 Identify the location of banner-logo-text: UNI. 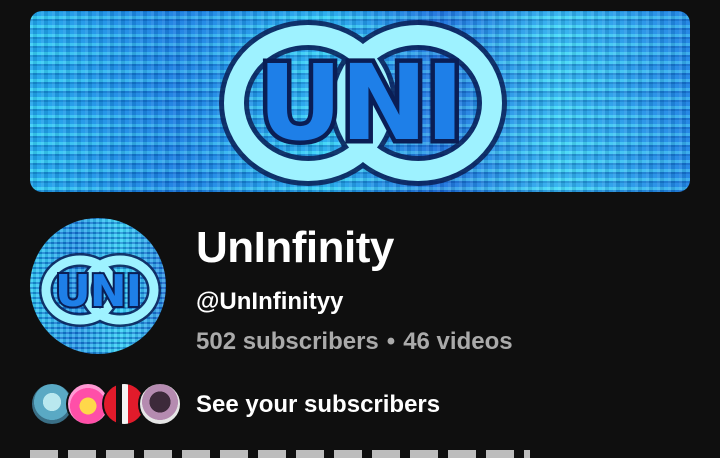
(360, 103).